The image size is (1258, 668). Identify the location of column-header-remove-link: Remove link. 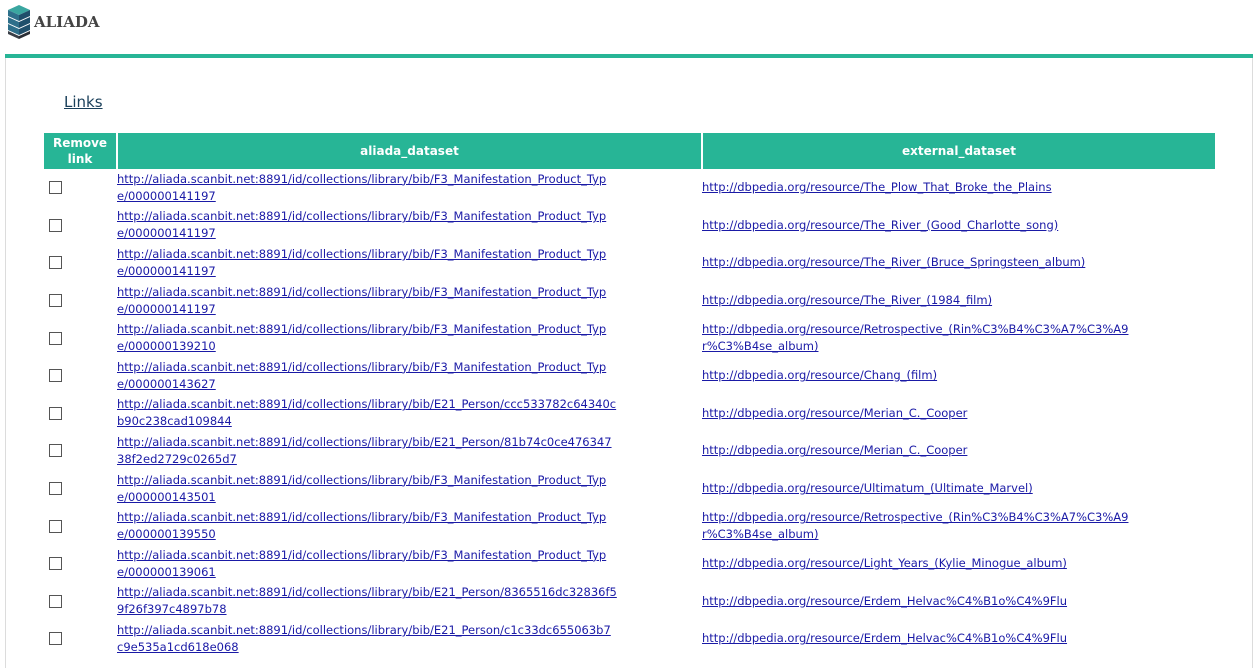
(81, 151).